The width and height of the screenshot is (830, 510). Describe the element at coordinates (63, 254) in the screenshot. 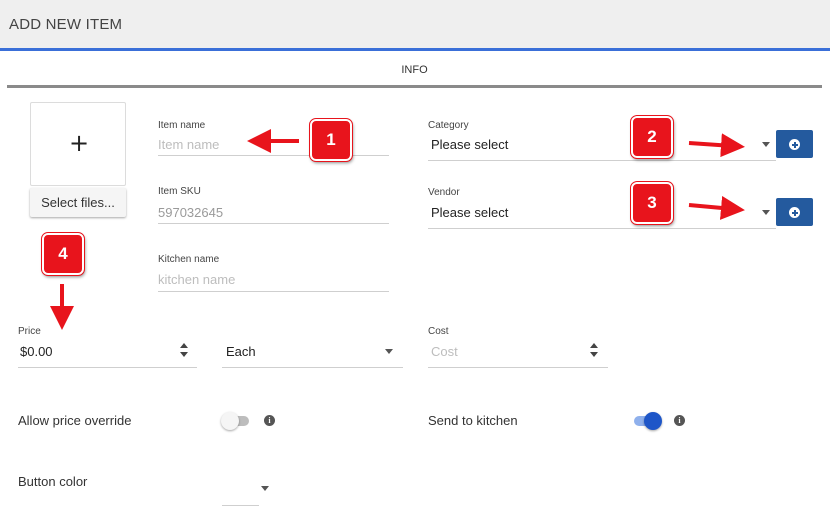

I see `annotation-badge-4: 4` at that location.